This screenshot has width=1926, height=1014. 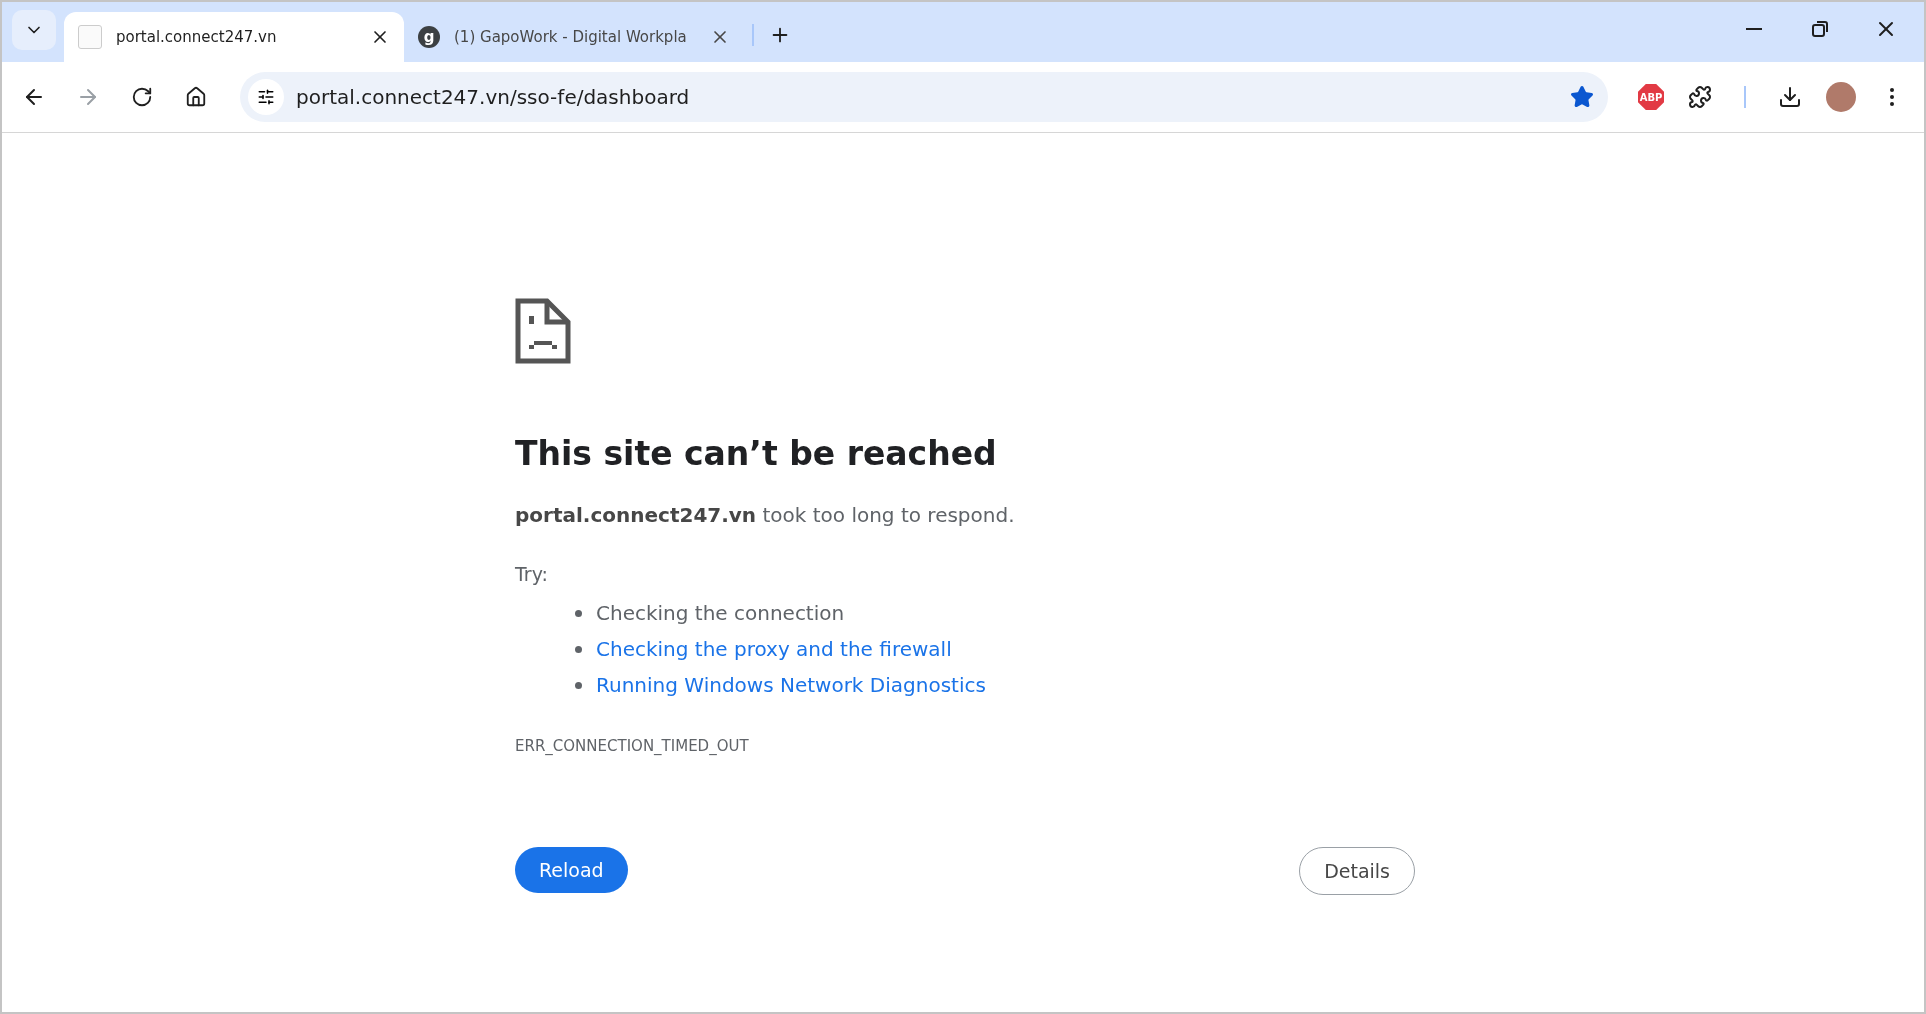 What do you see at coordinates (756, 453) in the screenshot?
I see `error-title: This site can’t be reached` at bounding box center [756, 453].